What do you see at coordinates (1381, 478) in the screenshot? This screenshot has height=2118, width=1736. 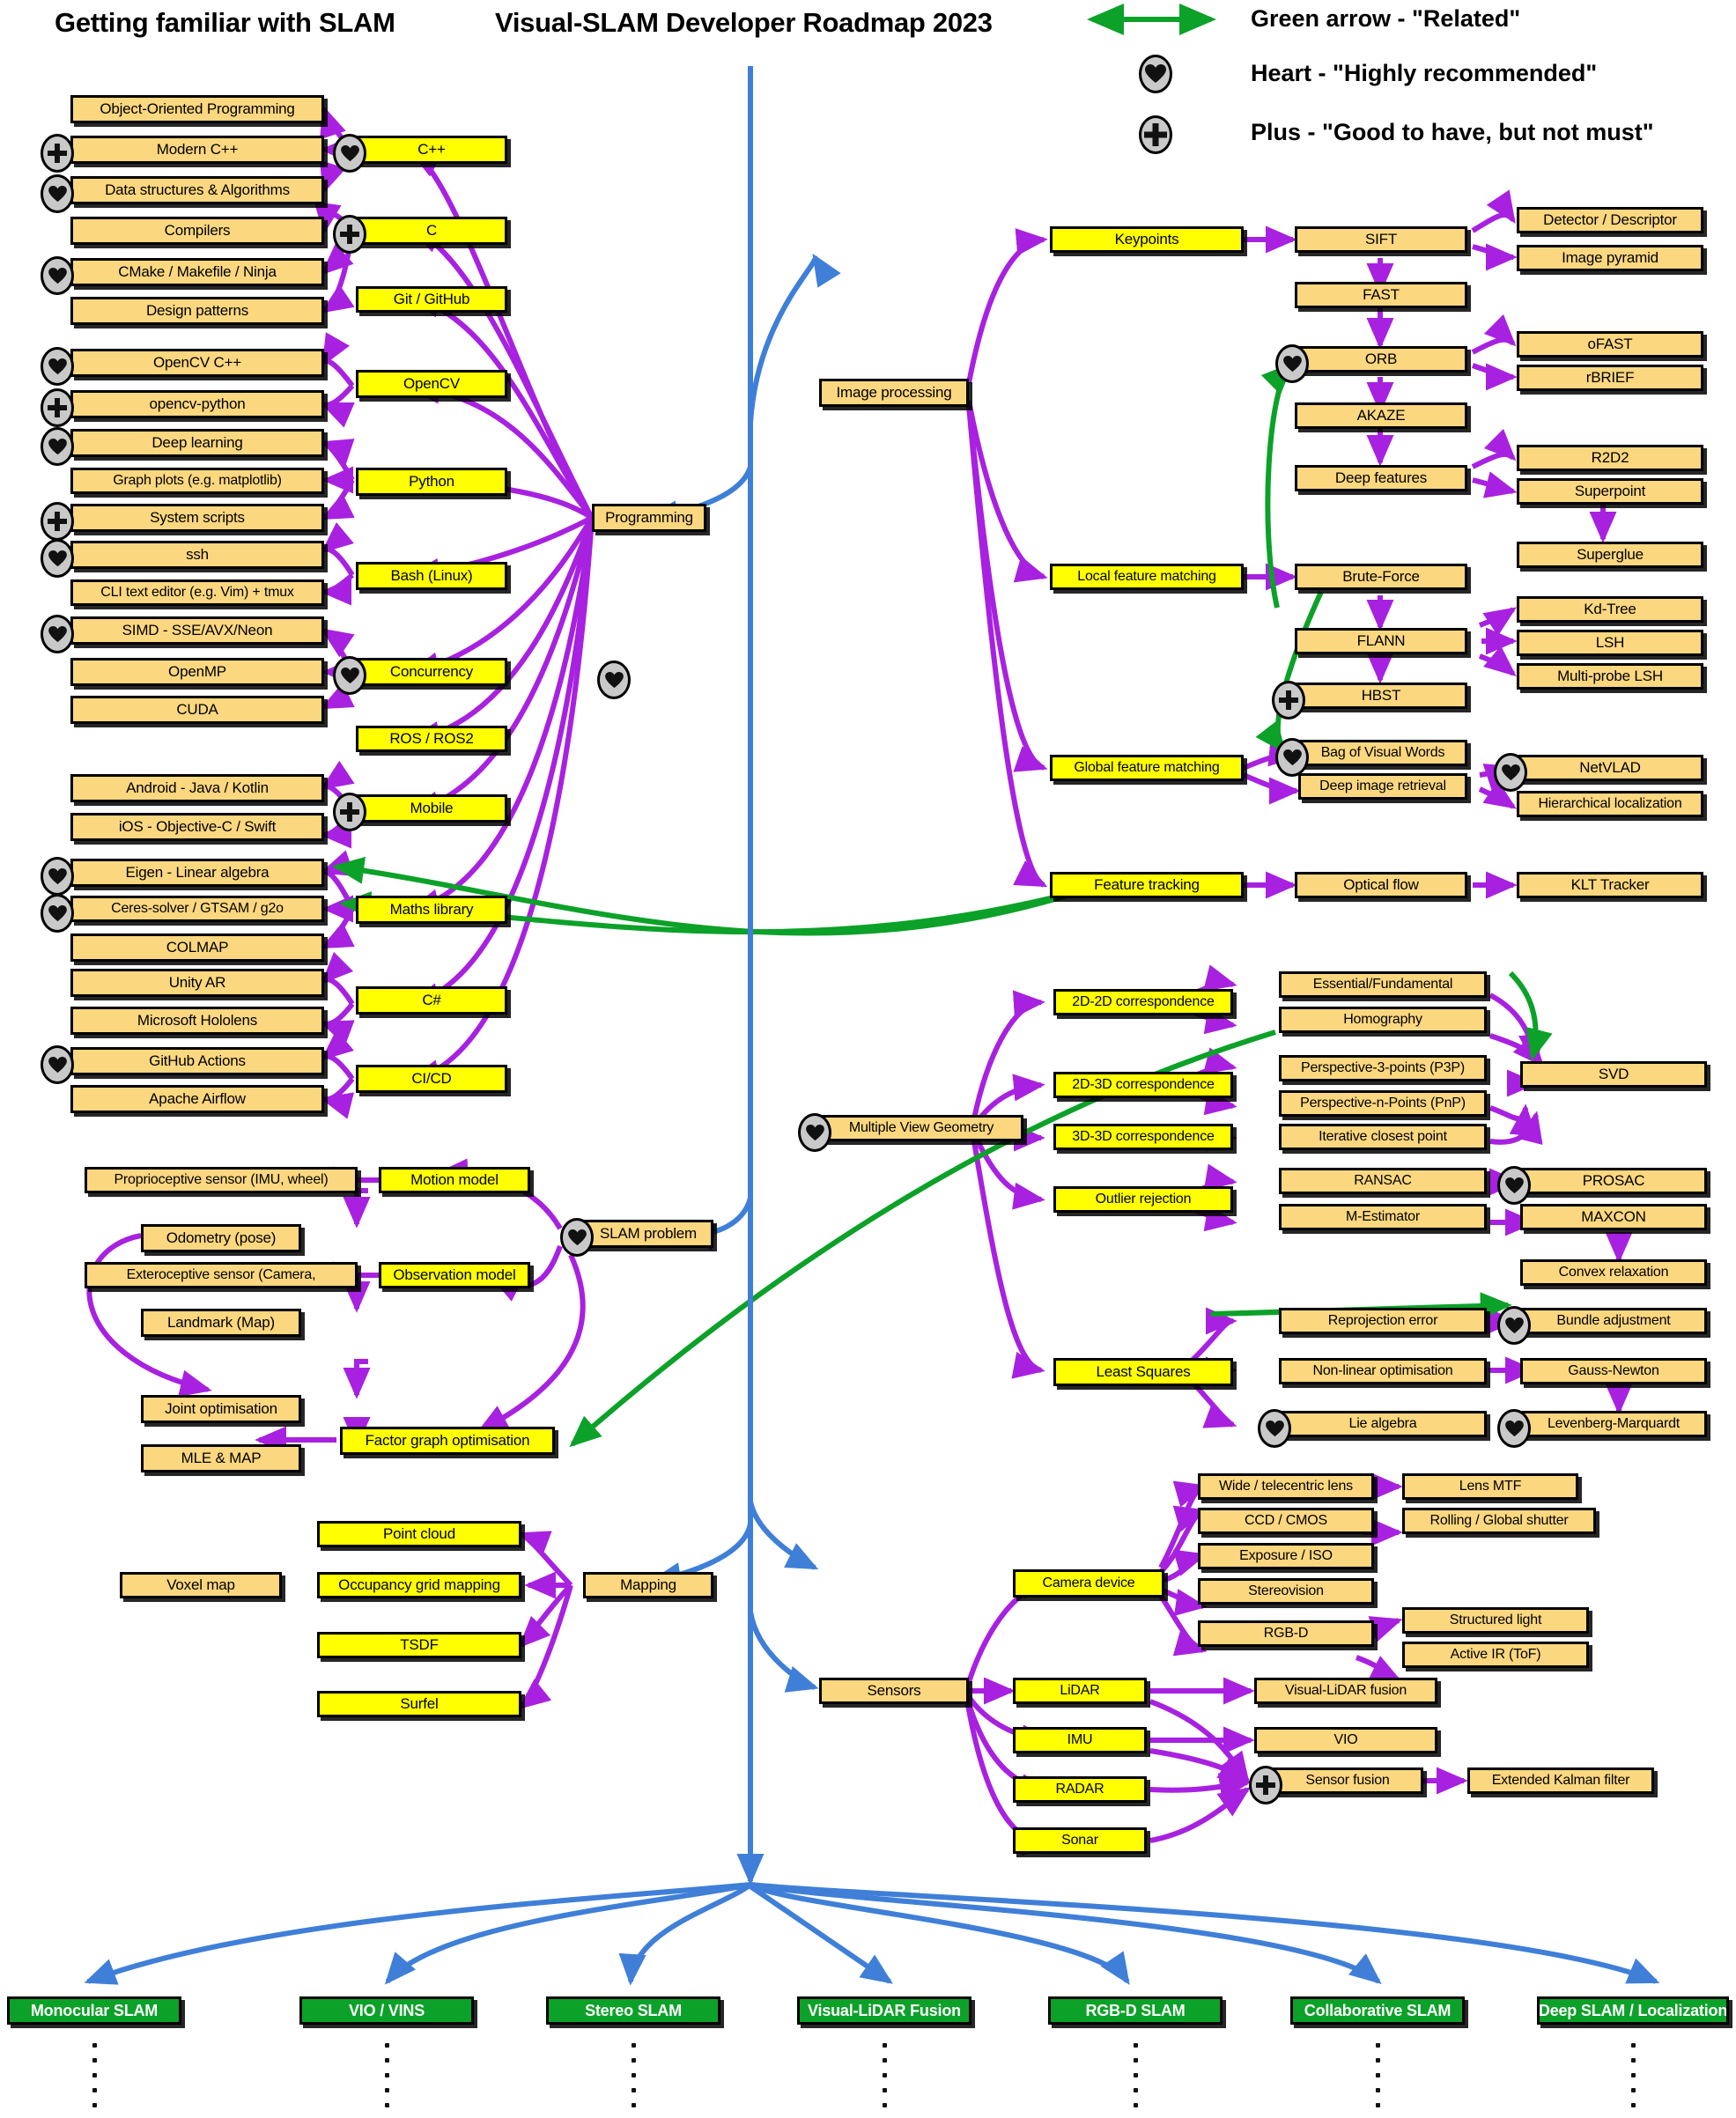 I see `node-deep-features: Deep features` at bounding box center [1381, 478].